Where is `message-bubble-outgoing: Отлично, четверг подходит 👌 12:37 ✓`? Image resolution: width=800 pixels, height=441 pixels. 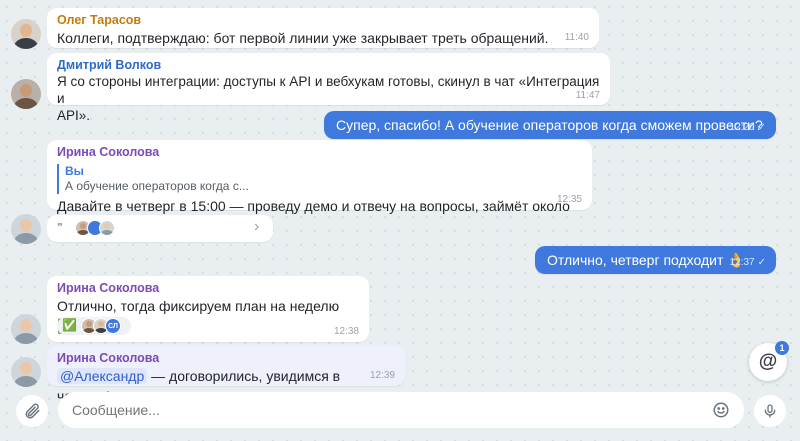
message-bubble-outgoing: Отлично, четверг подходит 👌 12:37 ✓ is located at coordinates (655, 260).